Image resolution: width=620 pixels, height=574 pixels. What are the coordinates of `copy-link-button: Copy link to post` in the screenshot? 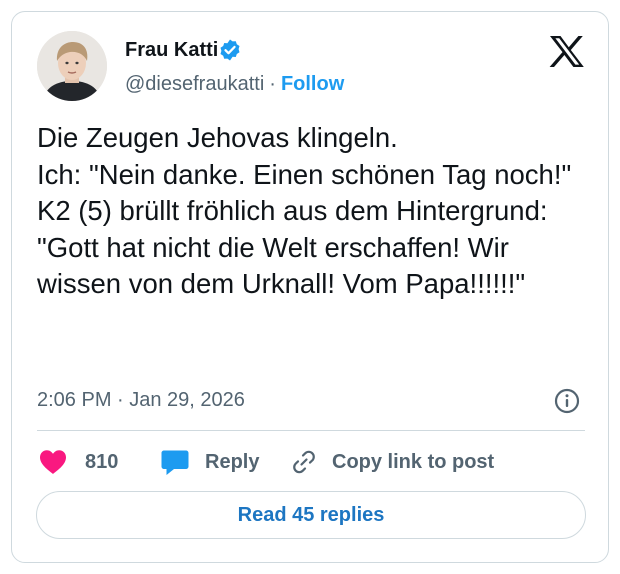 It's located at (392, 462).